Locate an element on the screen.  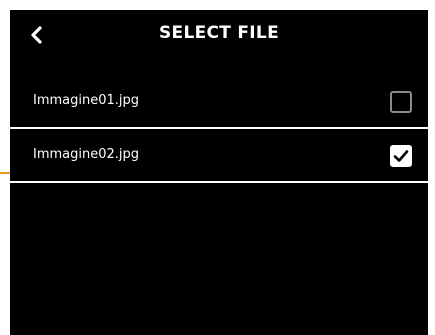
file-checkbox-unchecked is located at coordinates (401, 102).